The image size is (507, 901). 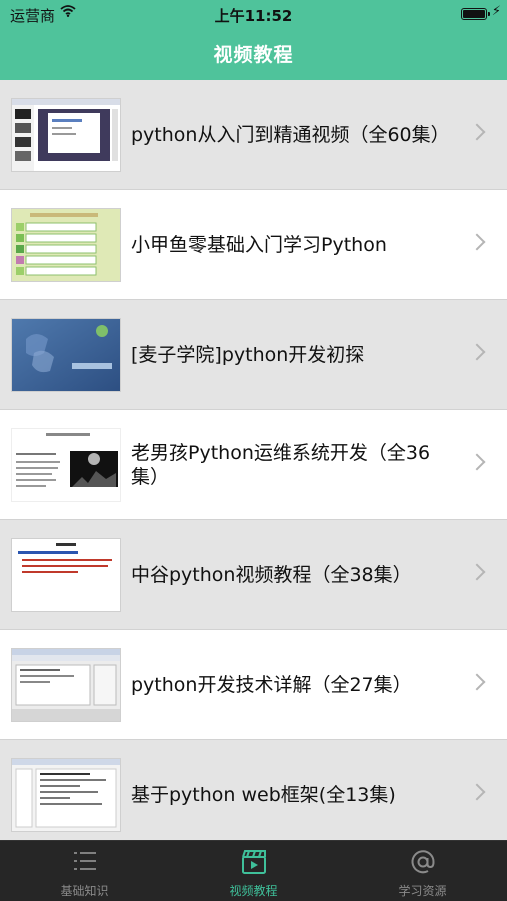 I want to click on video-title: [麦子学院]python开发初探, so click(x=248, y=354).